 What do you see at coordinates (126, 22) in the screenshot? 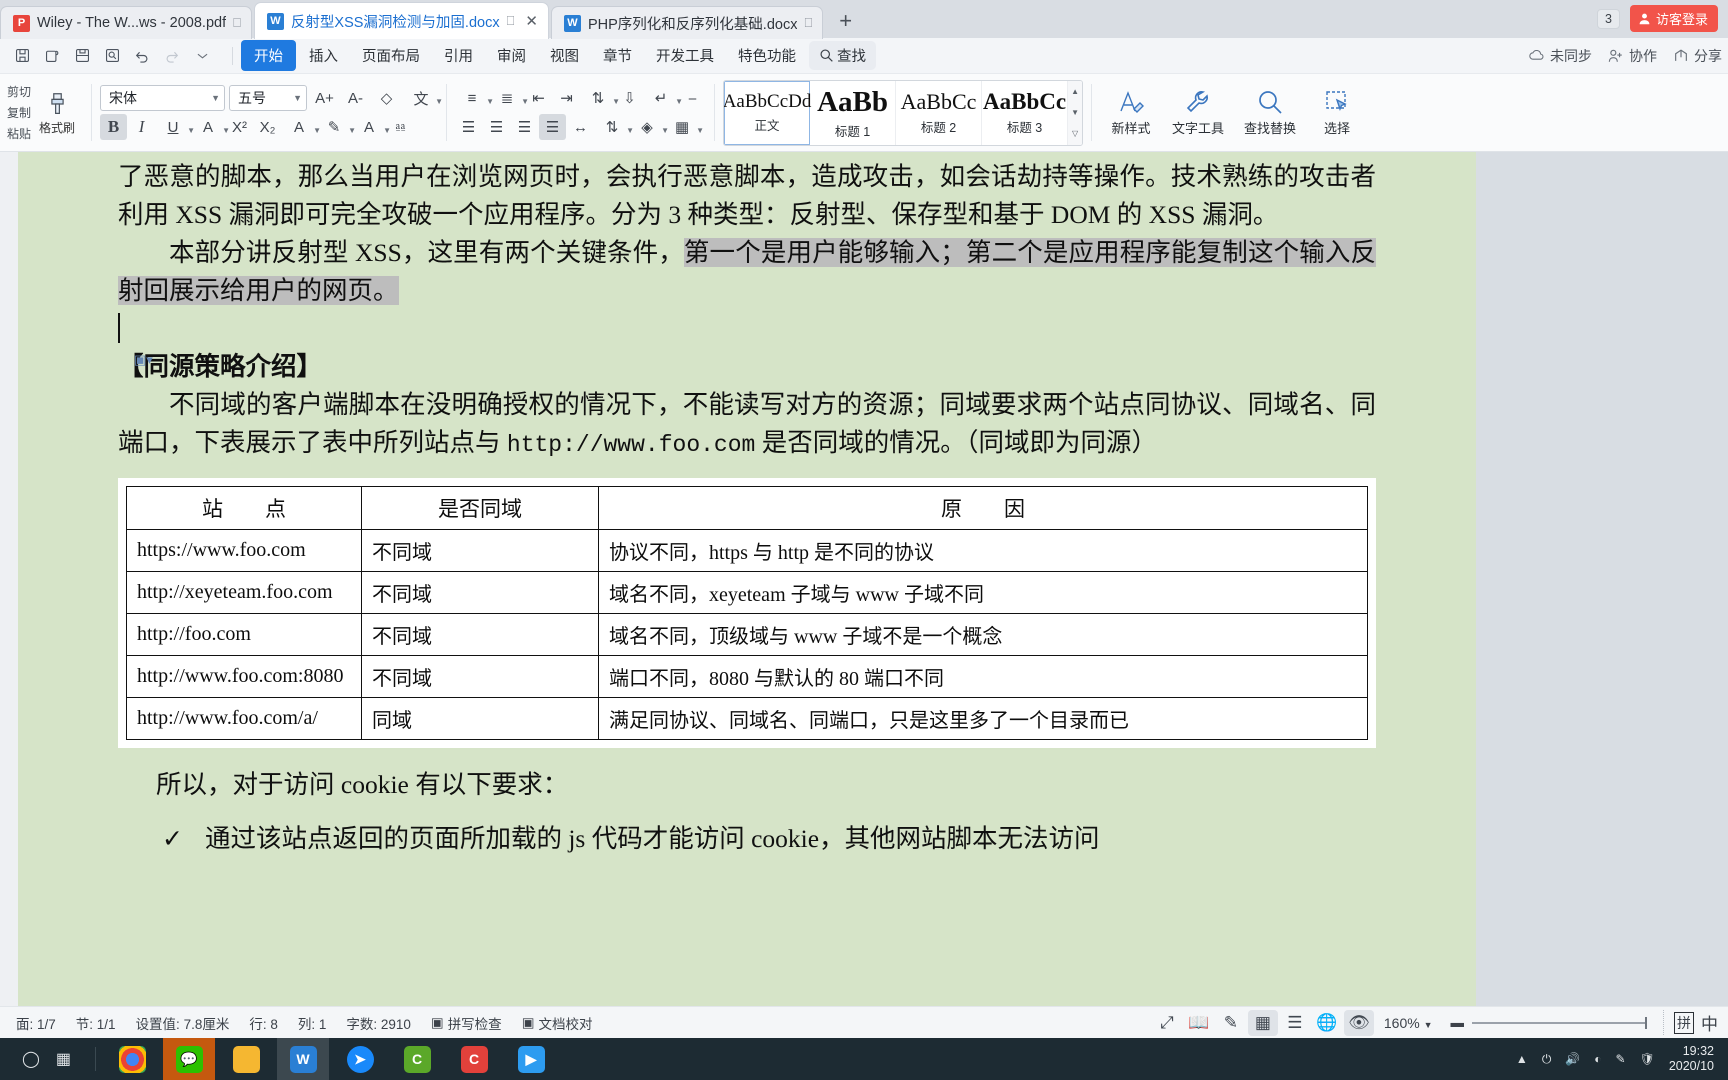
I see `tab-pdf: P Wiley - The W...ws - 2008.pdf ⎕` at bounding box center [126, 22].